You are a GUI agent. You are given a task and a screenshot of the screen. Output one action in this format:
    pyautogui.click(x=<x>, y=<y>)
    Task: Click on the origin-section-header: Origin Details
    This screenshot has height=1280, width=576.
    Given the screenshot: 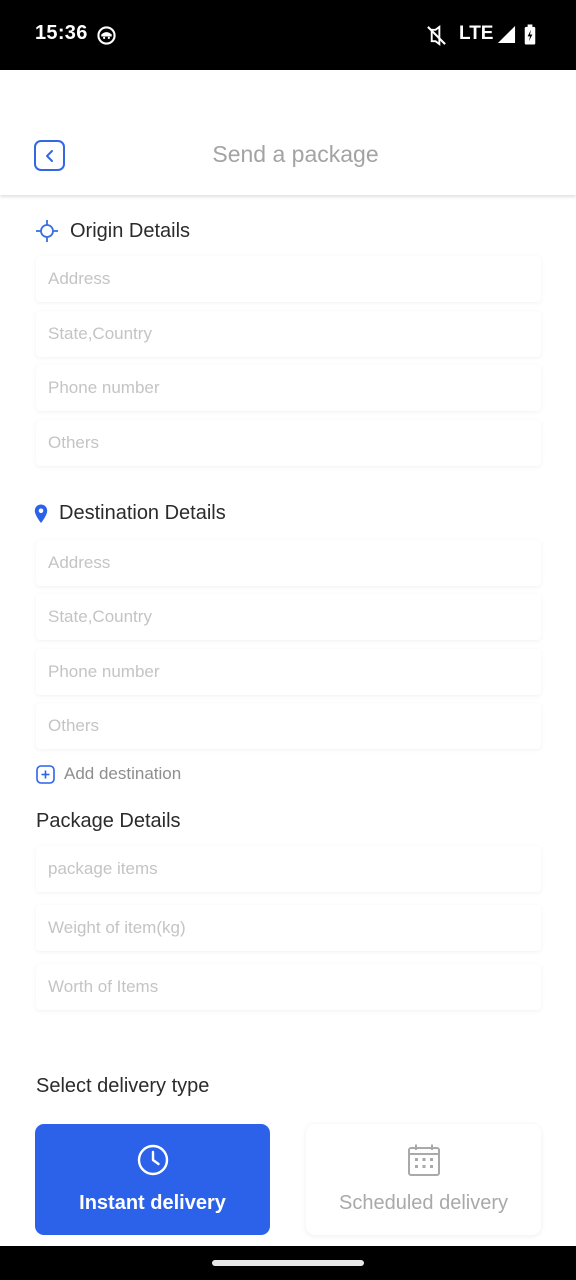 What is the action you would take?
    pyautogui.click(x=112, y=231)
    